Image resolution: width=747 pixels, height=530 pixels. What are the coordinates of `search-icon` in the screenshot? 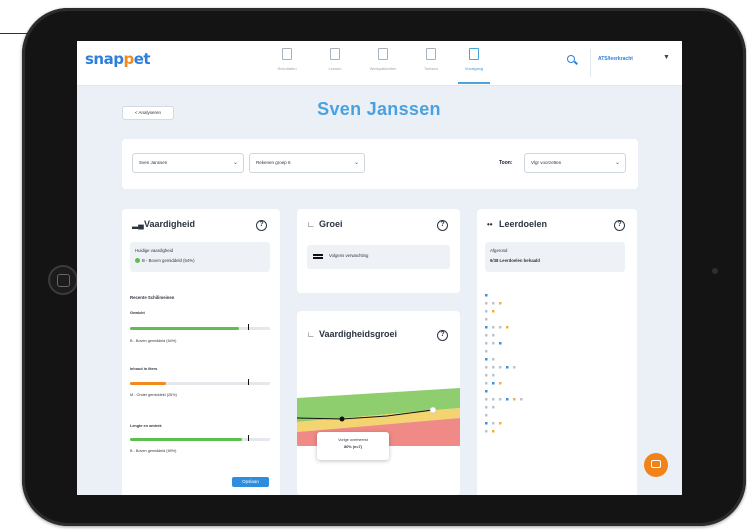 It's located at (571, 59).